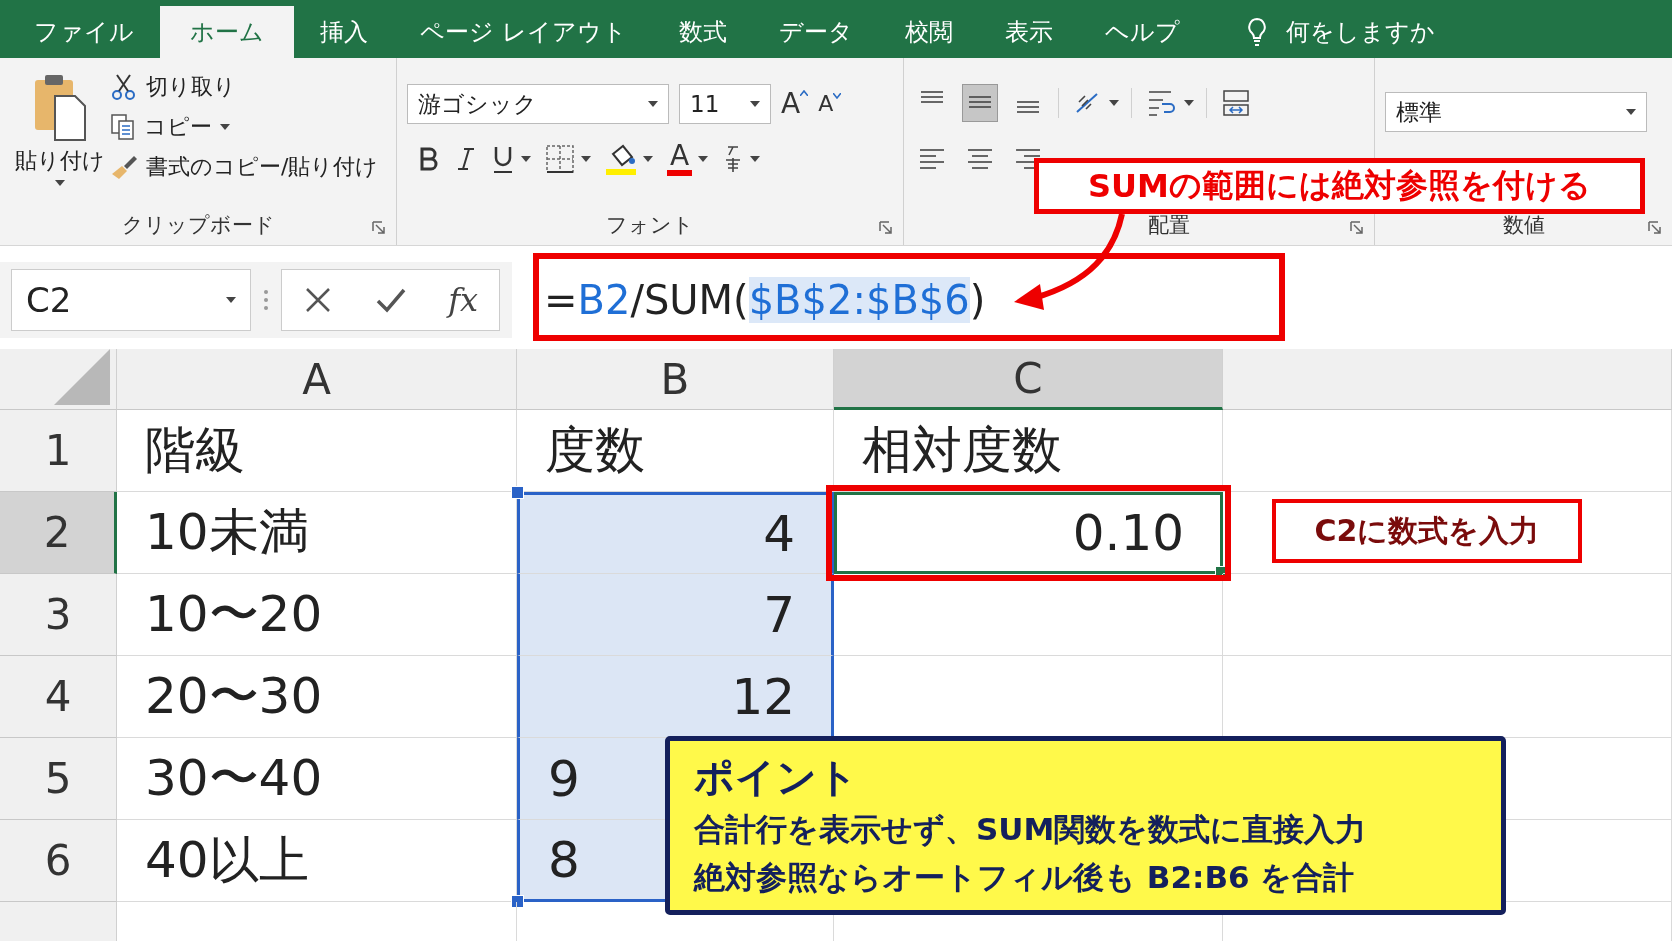  I want to click on scissors-icon, so click(124, 87).